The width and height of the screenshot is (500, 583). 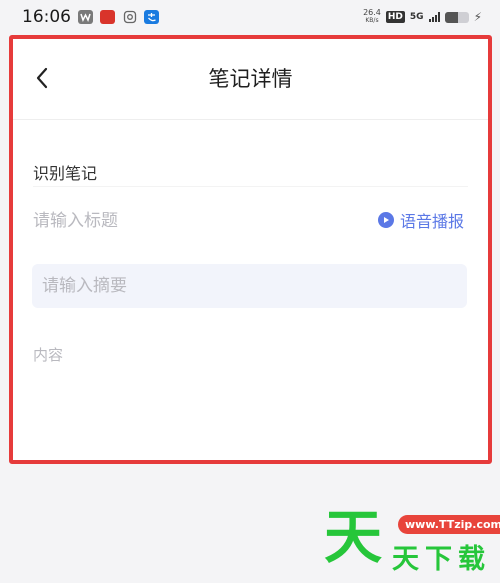 I want to click on net-speed: 26.4 KB/s, so click(x=372, y=17).